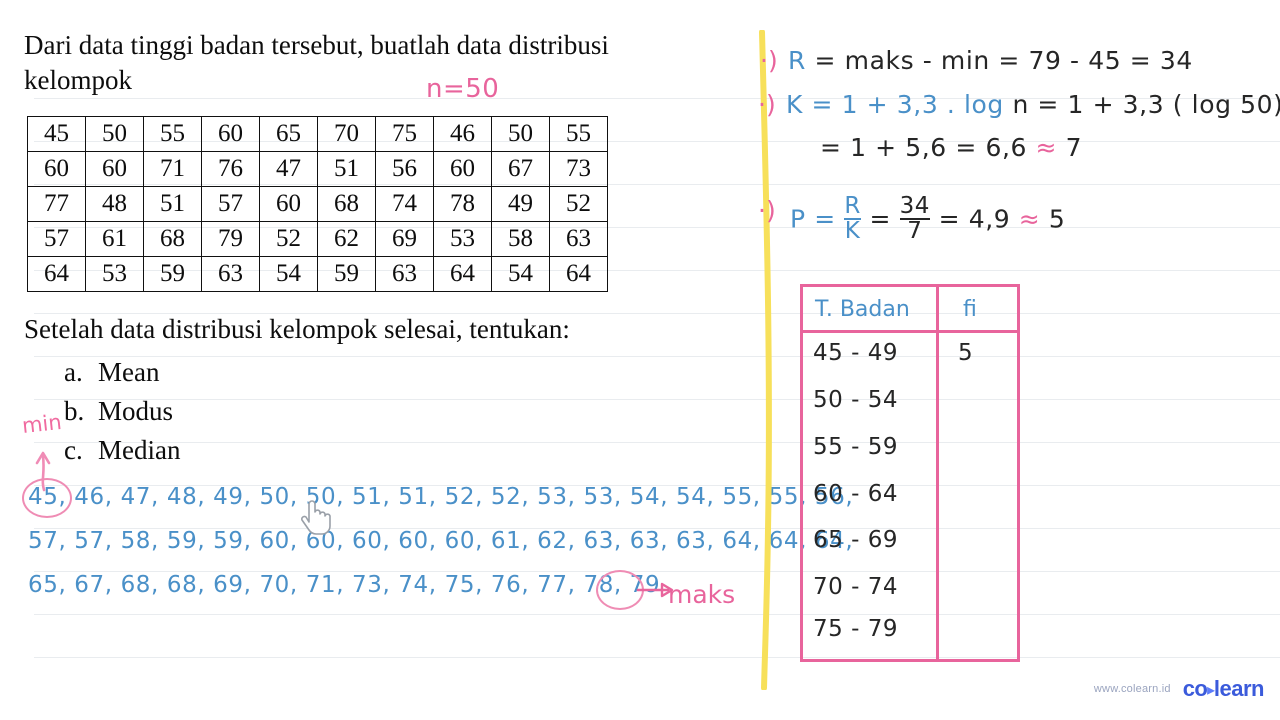 The image size is (1280, 720). I want to click on frequency-row-fi: 5, so click(965, 353).